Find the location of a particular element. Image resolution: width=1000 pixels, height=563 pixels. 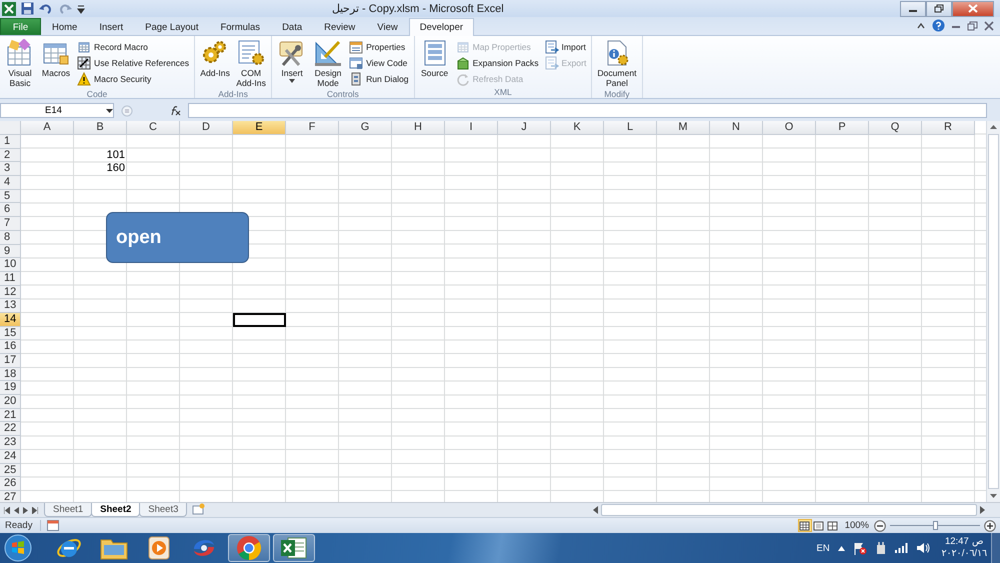

row-header: 23 is located at coordinates (10, 443).